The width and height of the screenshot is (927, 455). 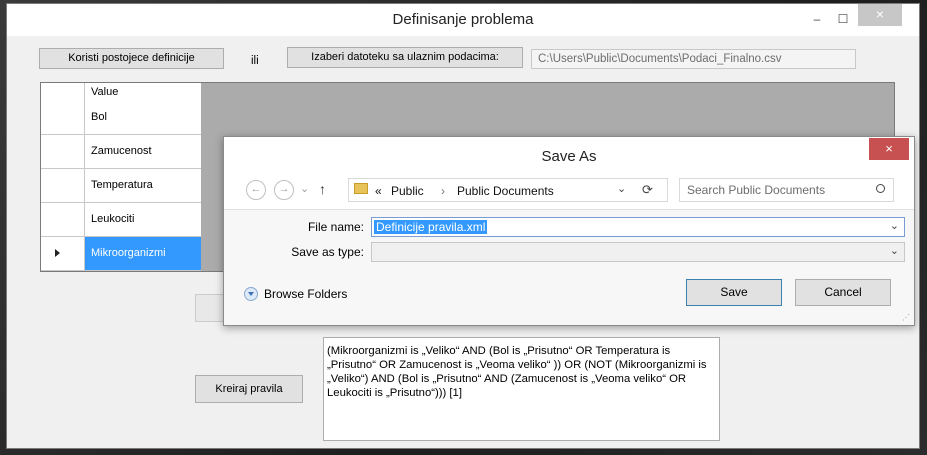 What do you see at coordinates (249, 389) in the screenshot?
I see `create-rules-button: Kreiraj pravila` at bounding box center [249, 389].